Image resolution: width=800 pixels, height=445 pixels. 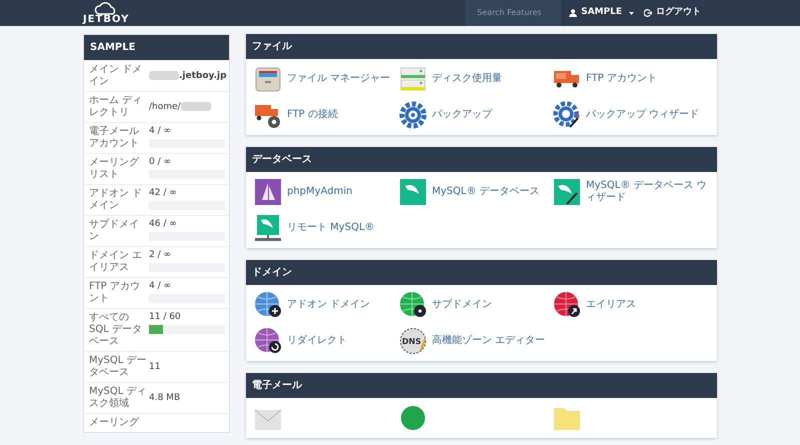 I want to click on stat-label: メイン ドメイン, so click(x=116, y=76).